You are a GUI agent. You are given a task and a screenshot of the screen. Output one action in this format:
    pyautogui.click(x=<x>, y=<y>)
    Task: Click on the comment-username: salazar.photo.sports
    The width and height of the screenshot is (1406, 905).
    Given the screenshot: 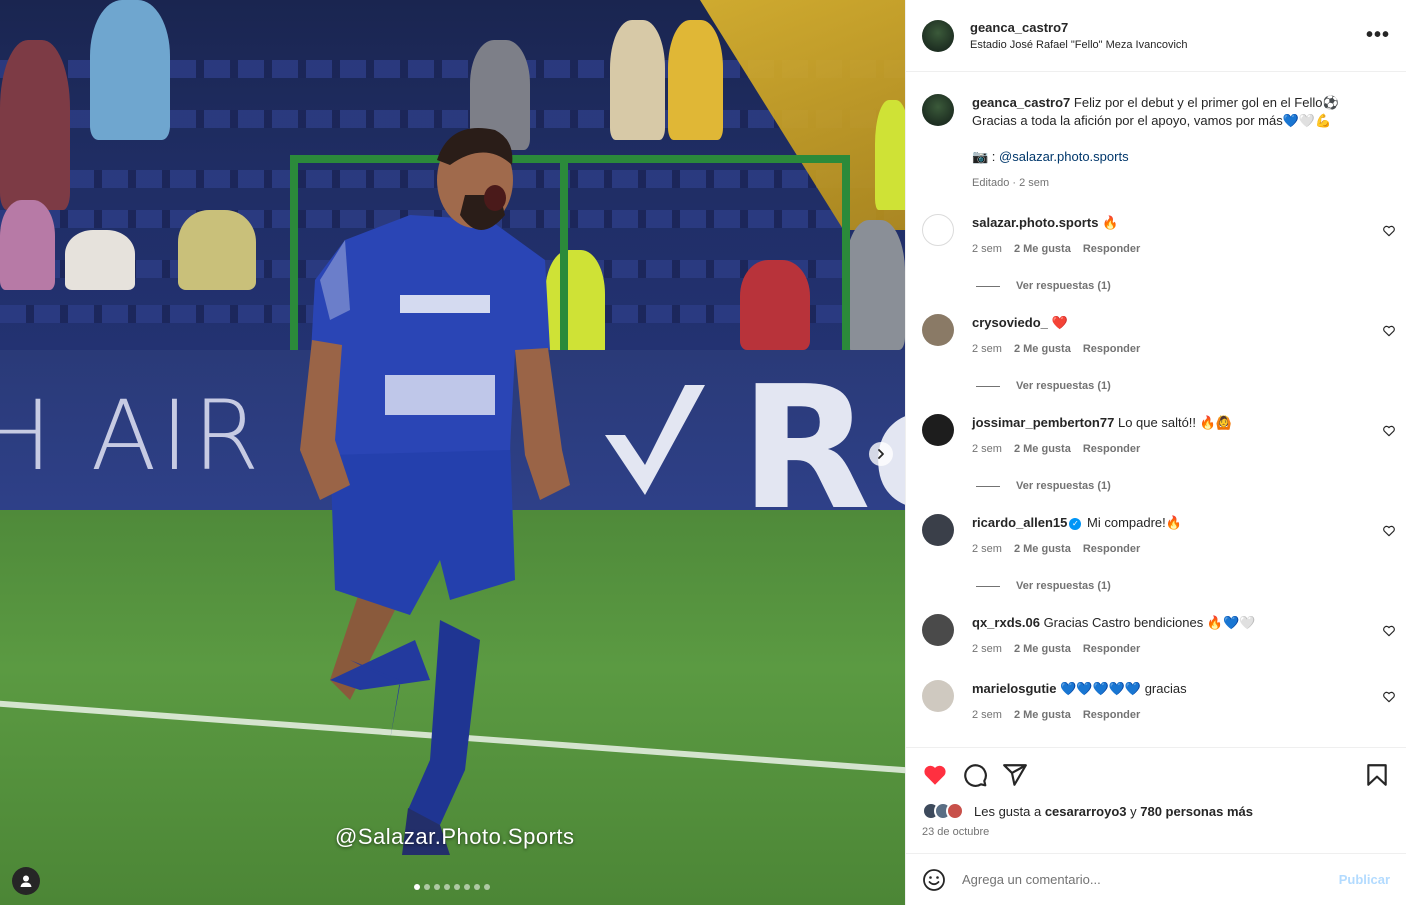 What is the action you would take?
    pyautogui.click(x=1035, y=222)
    